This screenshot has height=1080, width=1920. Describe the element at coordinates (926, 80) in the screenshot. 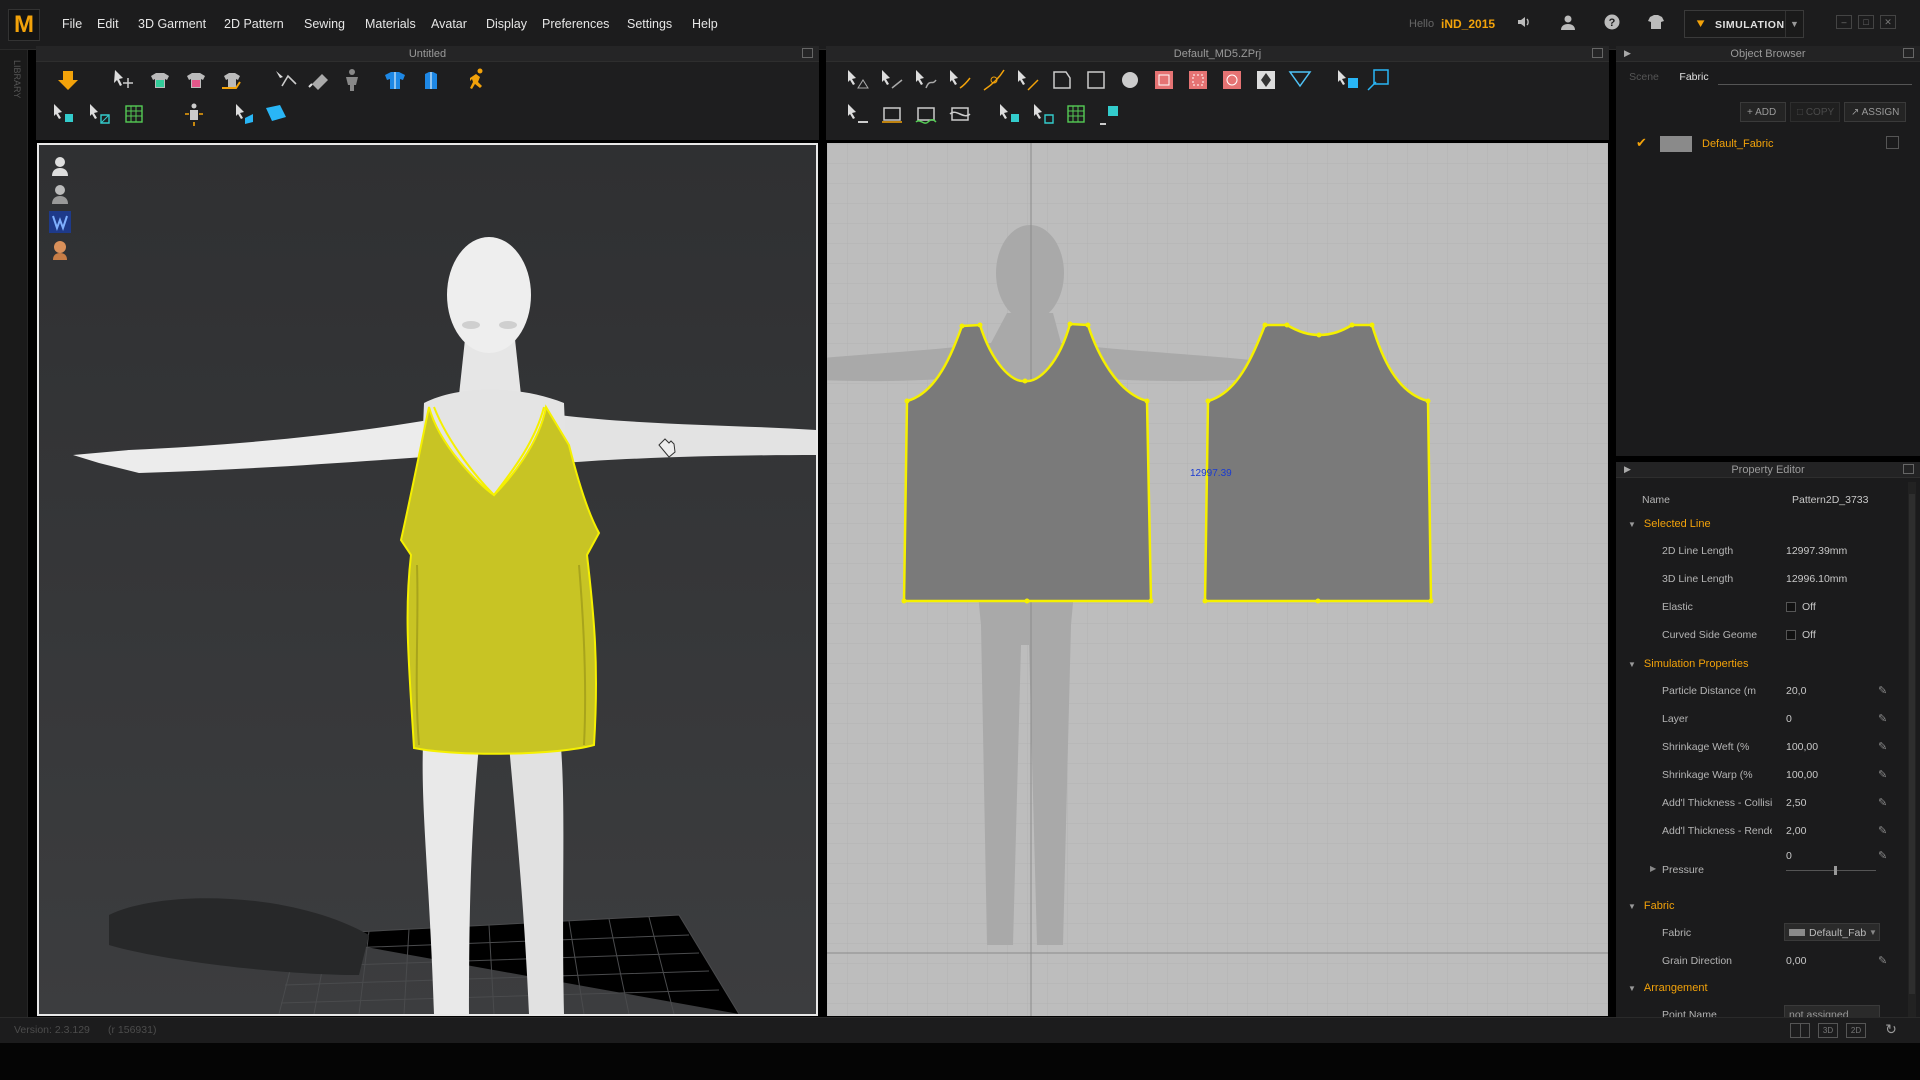

I see `edit-curvature-icon` at that location.